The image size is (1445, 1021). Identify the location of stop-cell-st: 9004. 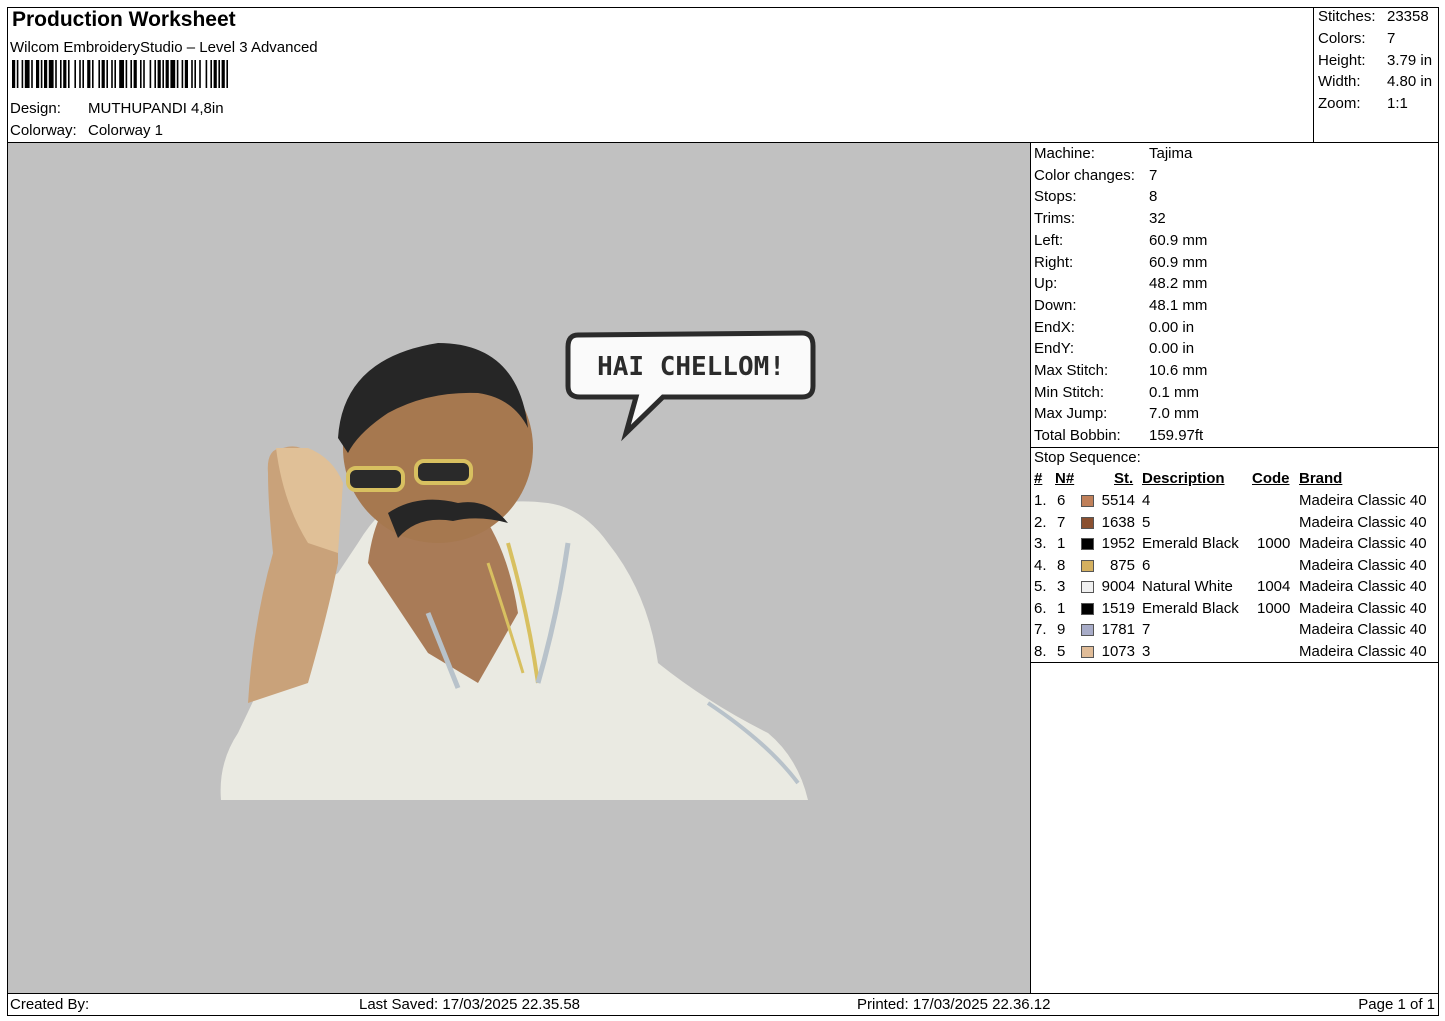
(1118, 586).